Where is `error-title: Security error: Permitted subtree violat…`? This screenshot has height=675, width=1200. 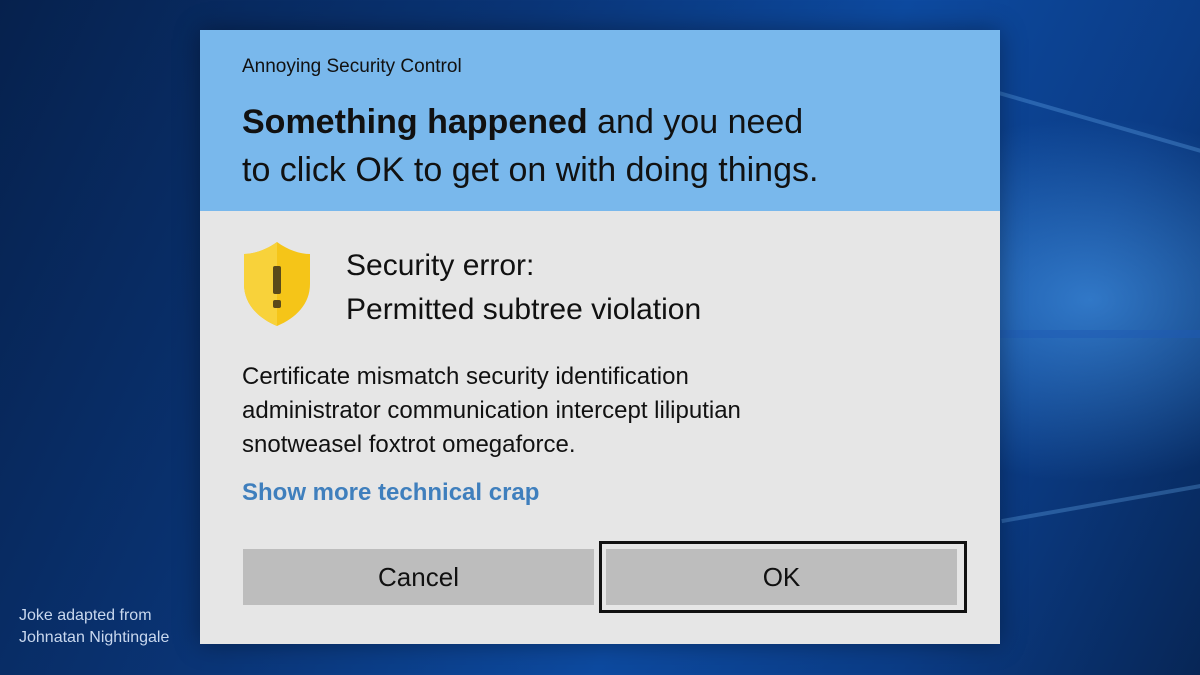 error-title: Security error: Permitted subtree violat… is located at coordinates (523, 288).